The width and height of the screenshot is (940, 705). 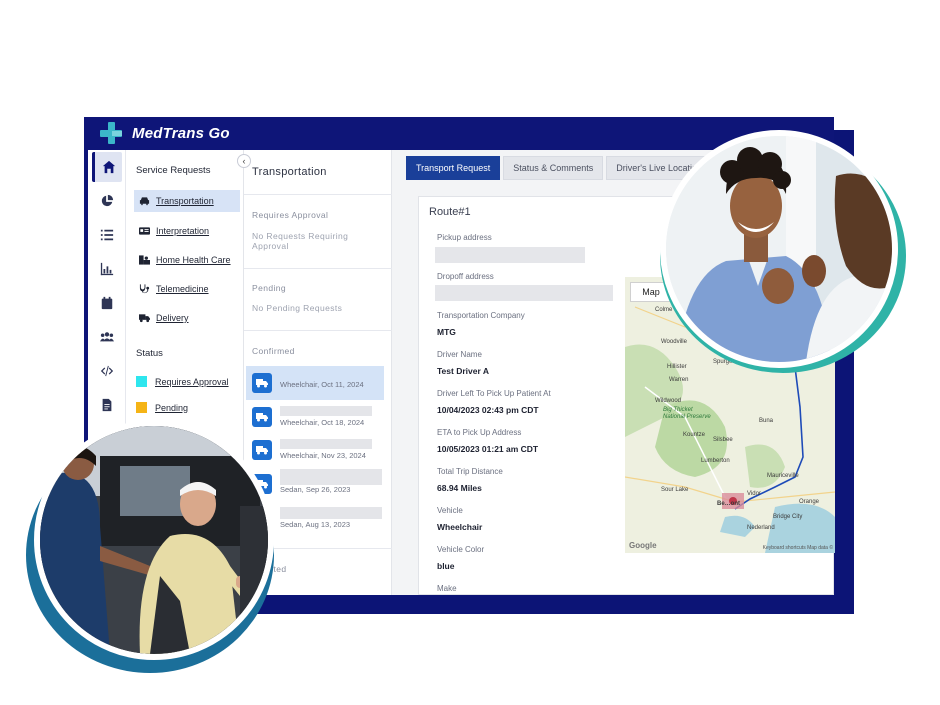 I want to click on map-label: Nederland, so click(x=761, y=528).